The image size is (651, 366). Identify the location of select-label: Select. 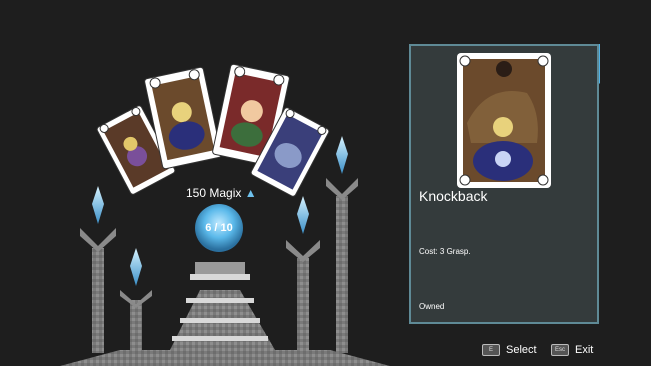
(521, 350).